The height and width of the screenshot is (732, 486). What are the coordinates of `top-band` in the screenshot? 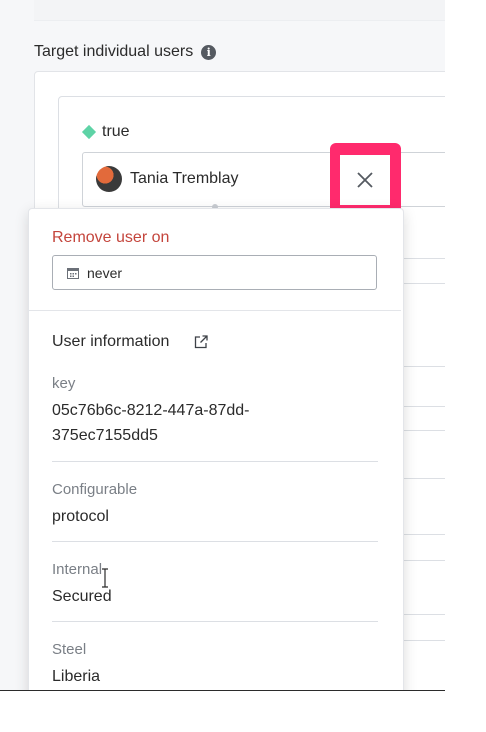 It's located at (239, 10).